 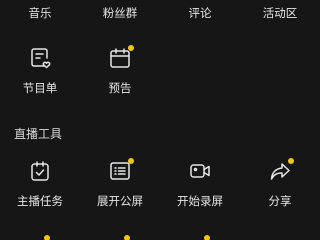 I want to click on tab-activity-zone: 活动区, so click(x=280, y=13).